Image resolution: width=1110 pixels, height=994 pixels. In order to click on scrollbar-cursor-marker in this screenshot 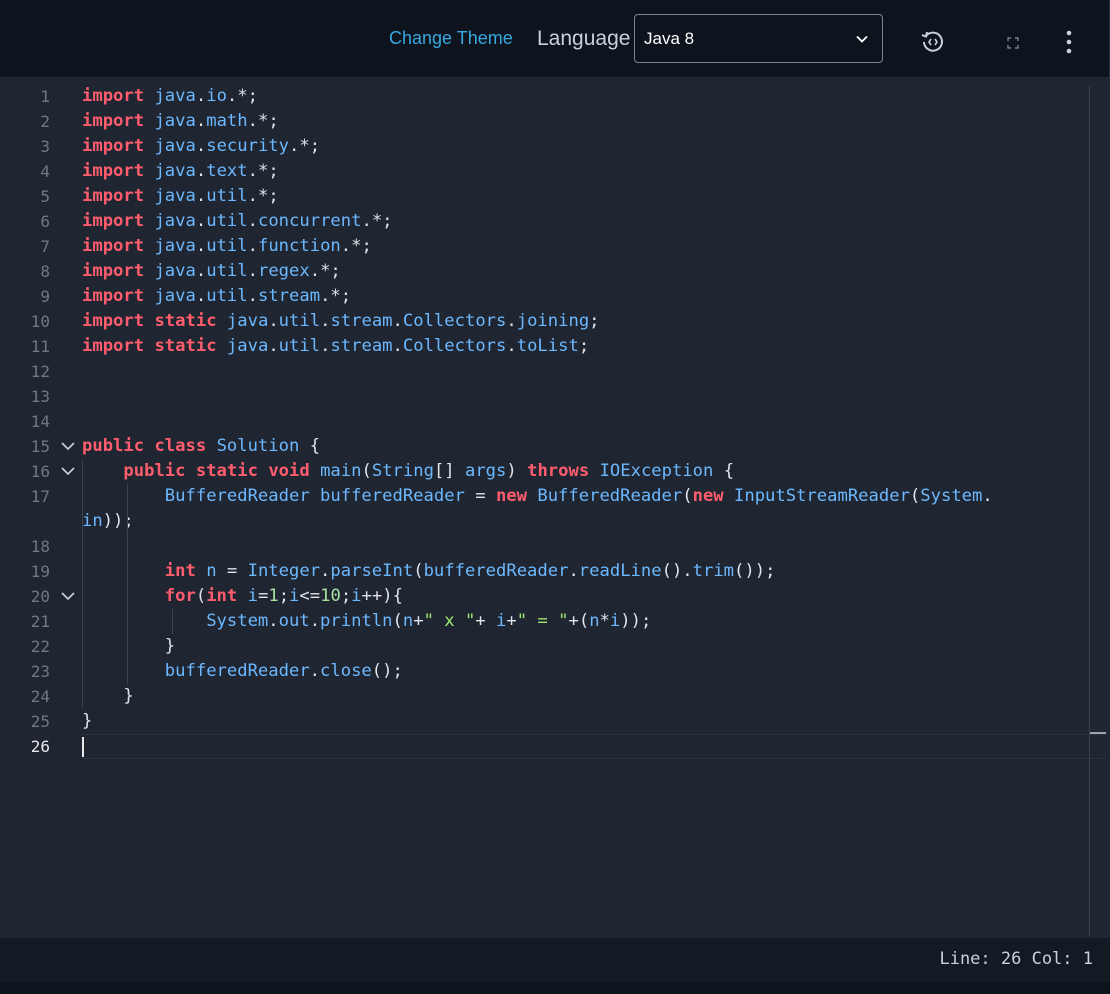, I will do `click(1098, 733)`.